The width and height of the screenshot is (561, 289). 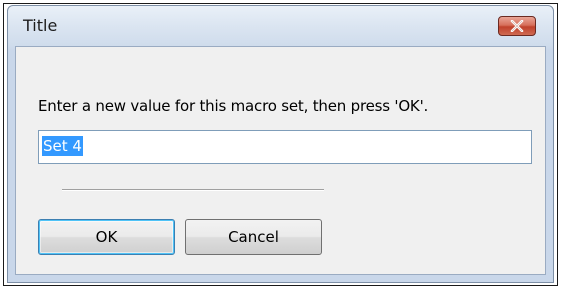 I want to click on cancel-button: Cancel, so click(x=253, y=237).